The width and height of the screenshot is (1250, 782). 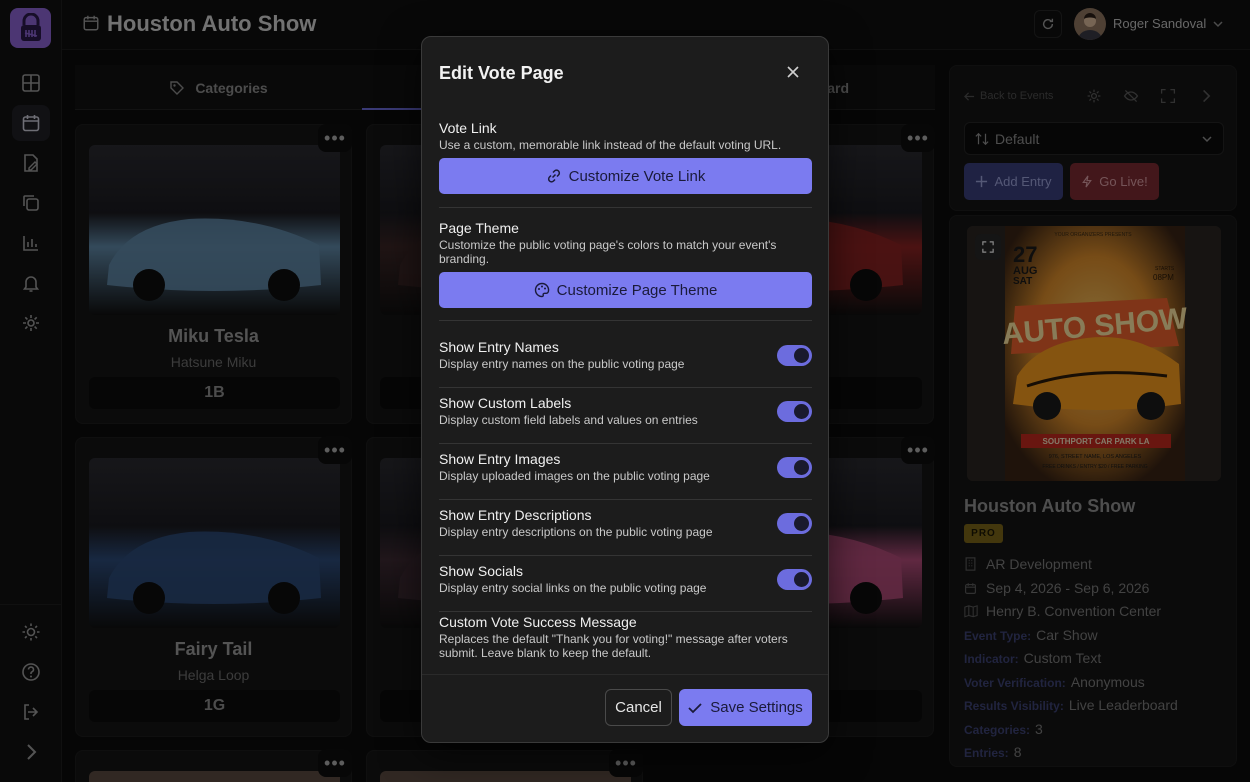 What do you see at coordinates (481, 571) in the screenshot?
I see `toggle-title: Show Socials` at bounding box center [481, 571].